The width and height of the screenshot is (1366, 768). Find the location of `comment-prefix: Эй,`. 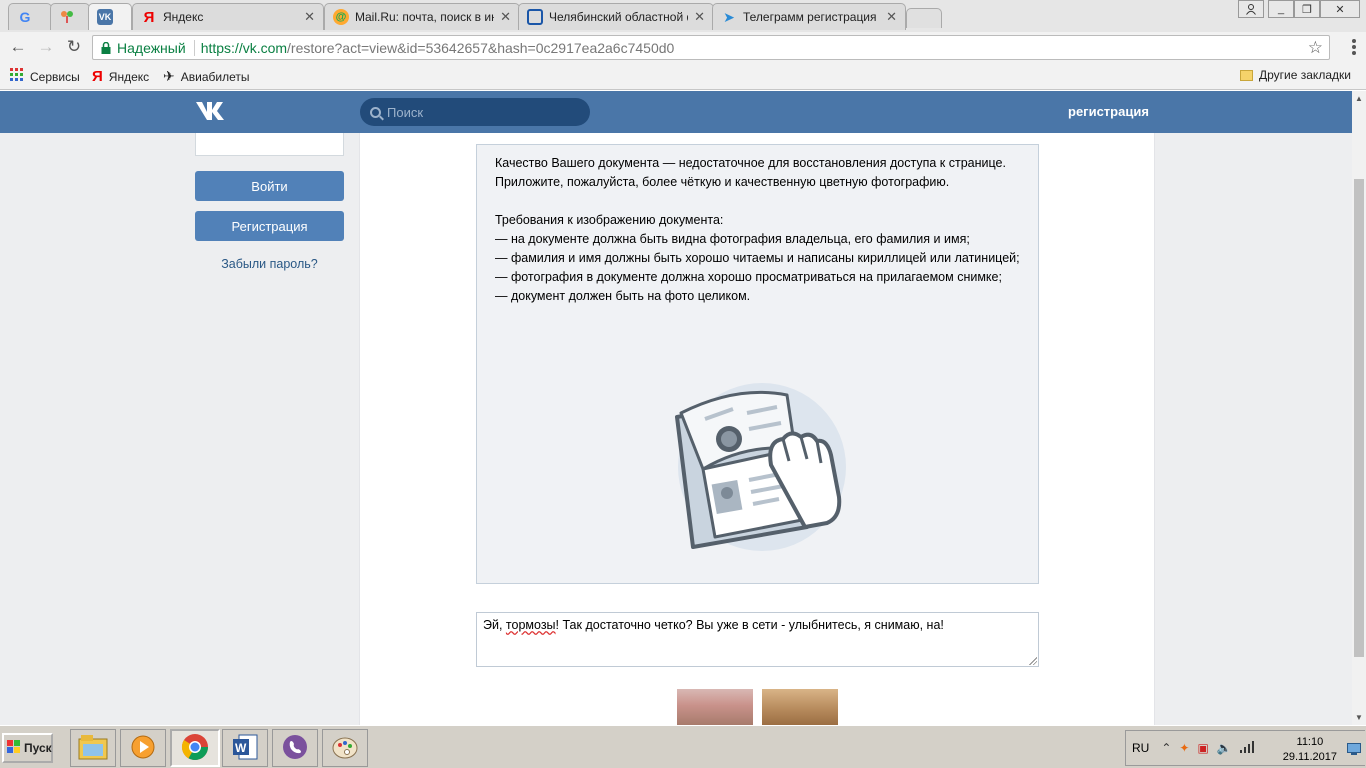

comment-prefix: Эй, is located at coordinates (494, 625).